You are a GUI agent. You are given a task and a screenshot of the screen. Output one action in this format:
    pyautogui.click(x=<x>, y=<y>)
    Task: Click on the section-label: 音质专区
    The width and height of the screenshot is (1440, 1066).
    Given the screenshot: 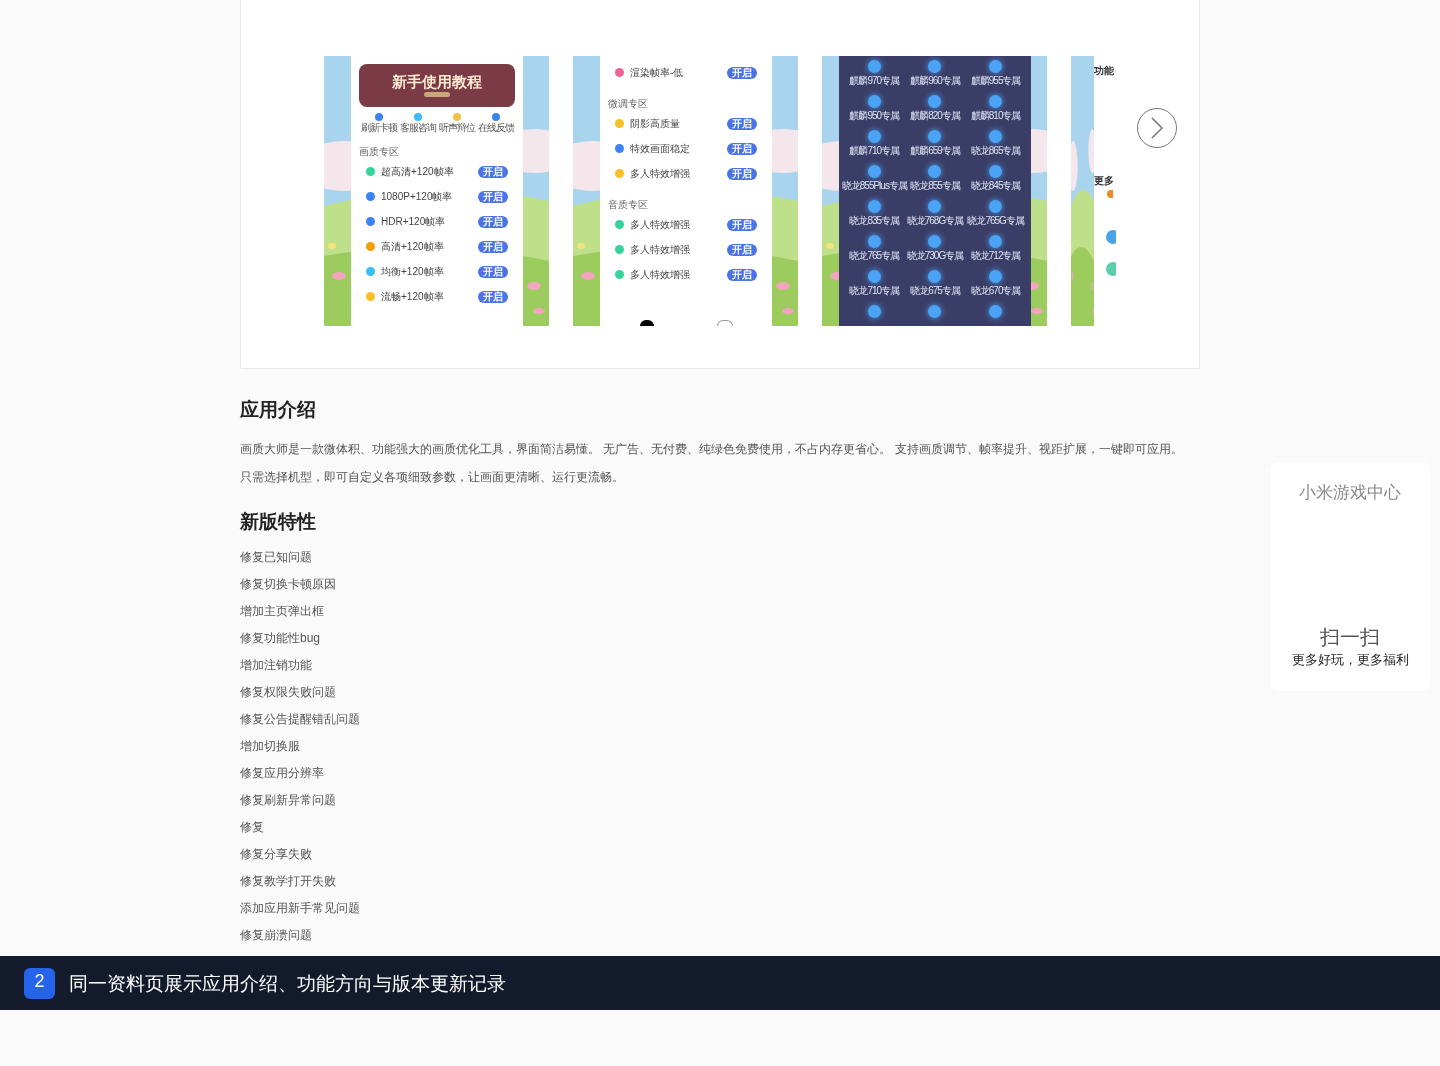 What is the action you would take?
    pyautogui.click(x=628, y=205)
    